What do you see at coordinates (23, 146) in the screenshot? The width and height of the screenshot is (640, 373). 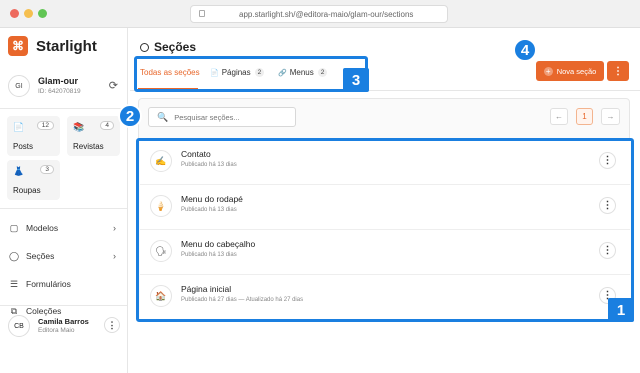 I see `tile-label: Posts` at bounding box center [23, 146].